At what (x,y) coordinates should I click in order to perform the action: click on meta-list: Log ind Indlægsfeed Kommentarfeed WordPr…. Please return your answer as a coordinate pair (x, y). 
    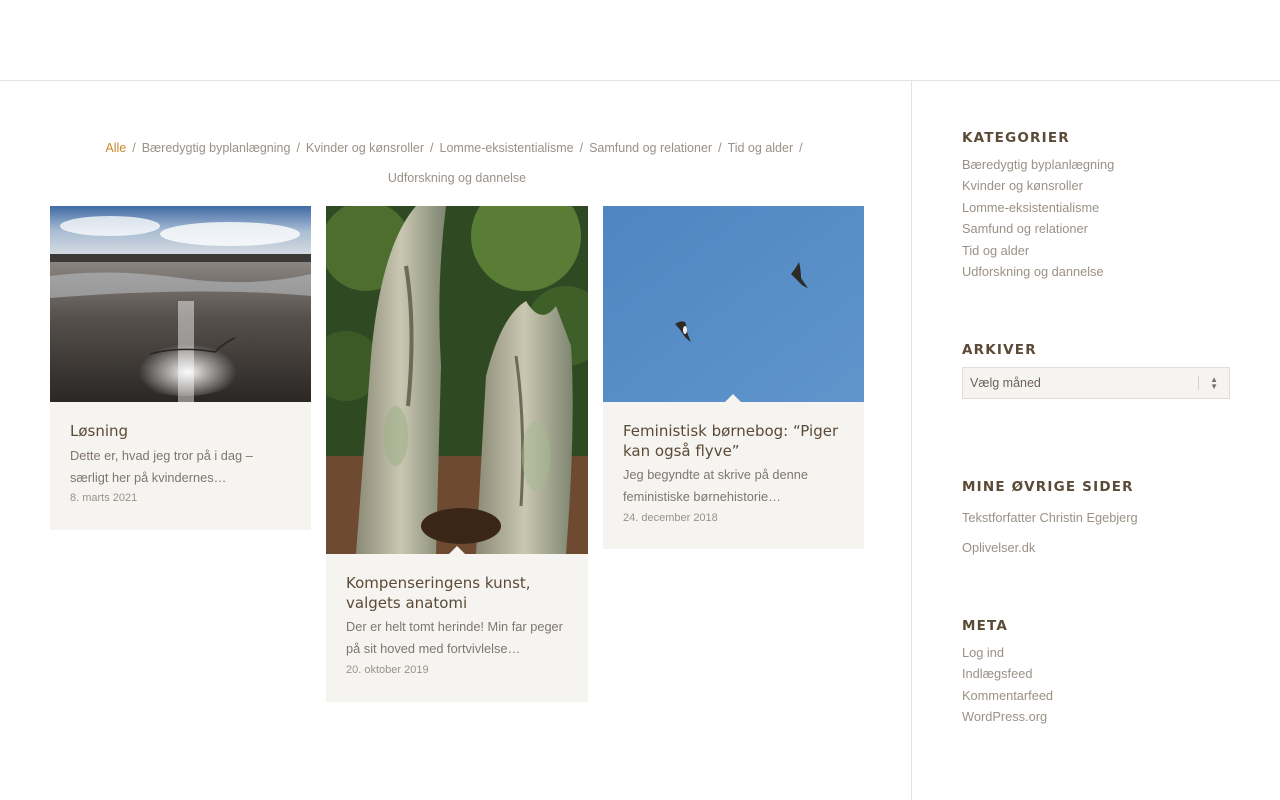
    Looking at the image, I should click on (1007, 685).